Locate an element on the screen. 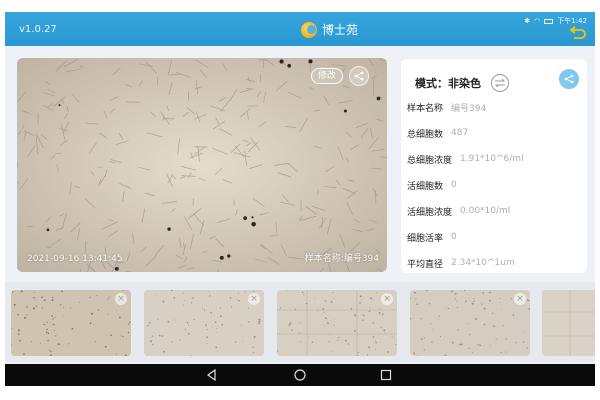 Image resolution: width=600 pixels, height=400 pixels. mode-label: 模式：非染色 is located at coordinates (448, 83).